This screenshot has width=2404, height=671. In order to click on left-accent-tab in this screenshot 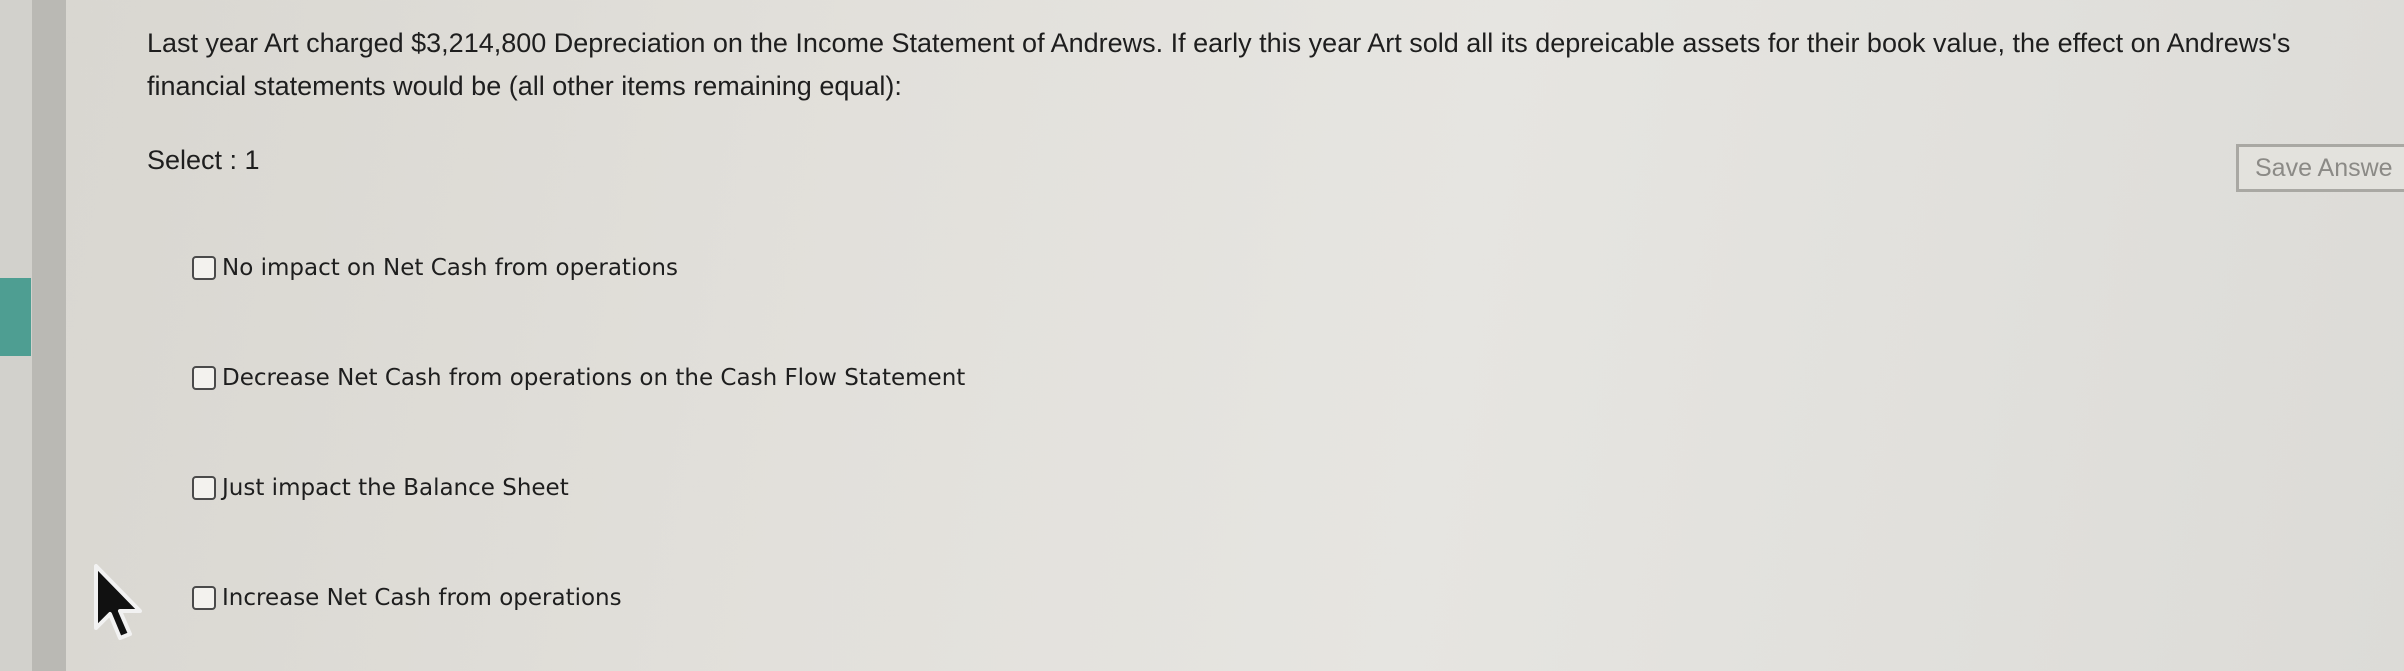, I will do `click(15, 317)`.